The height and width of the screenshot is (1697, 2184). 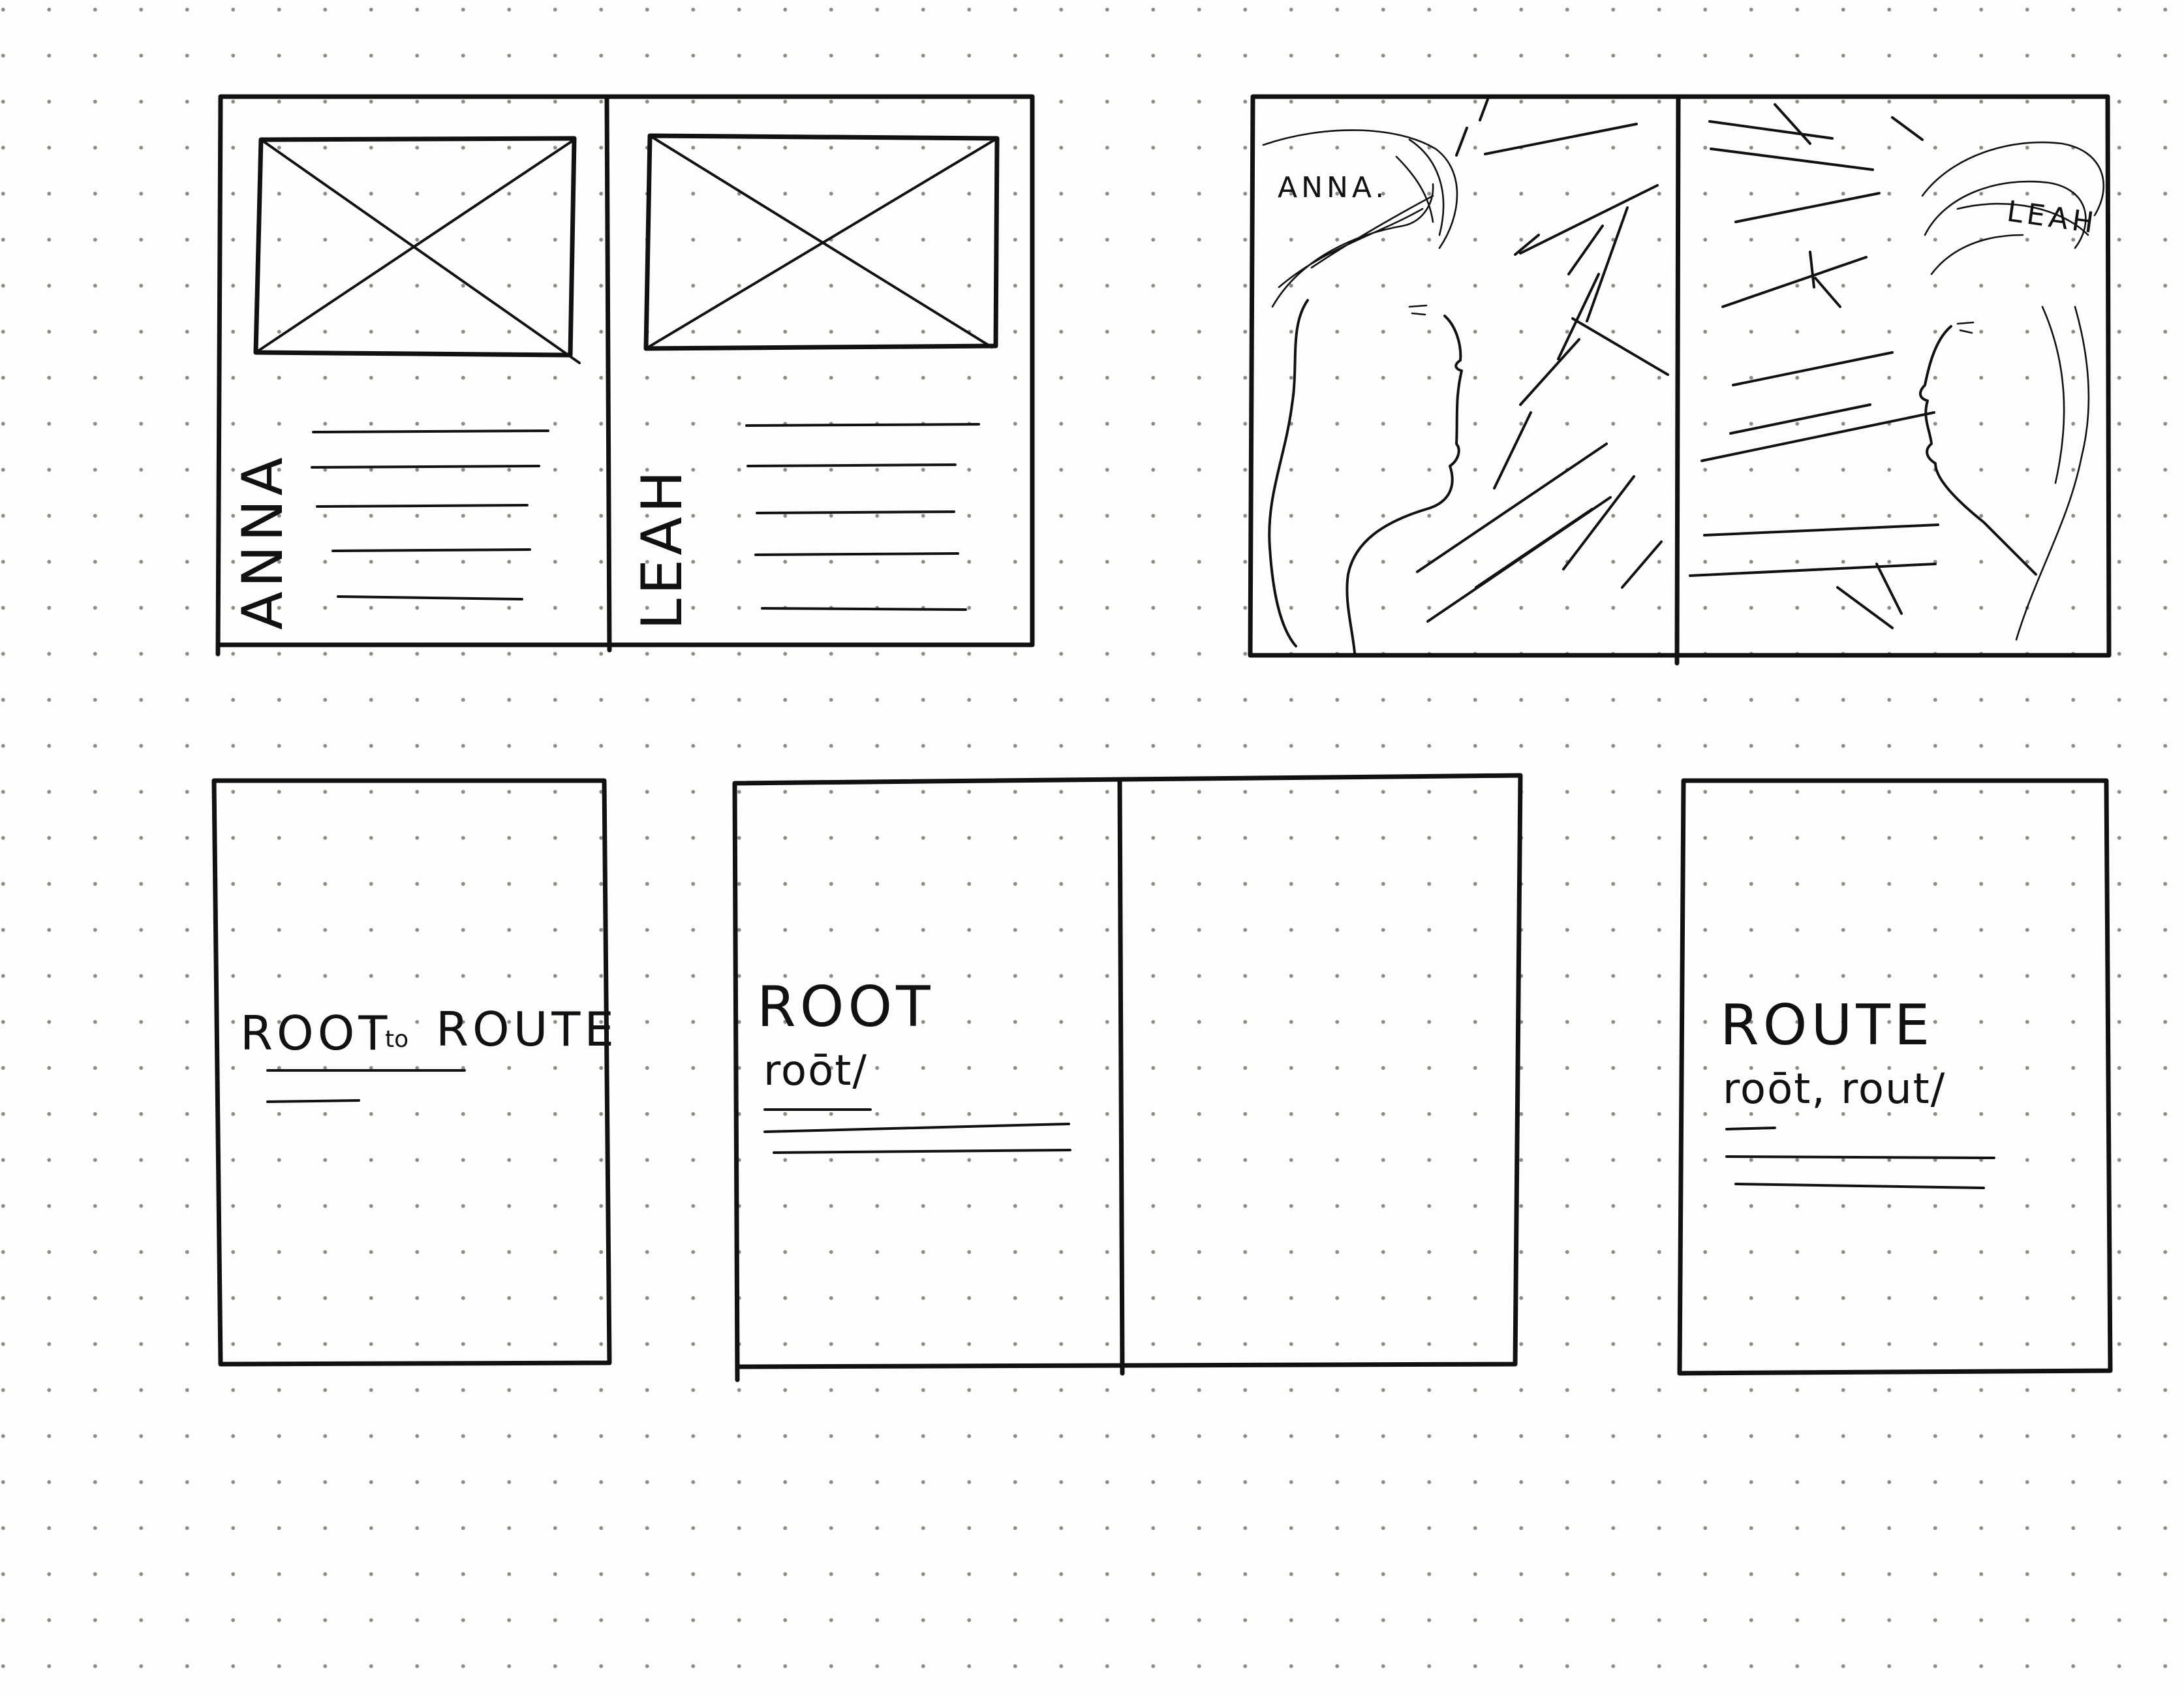 I want to click on anna-eye, so click(x=1418, y=310).